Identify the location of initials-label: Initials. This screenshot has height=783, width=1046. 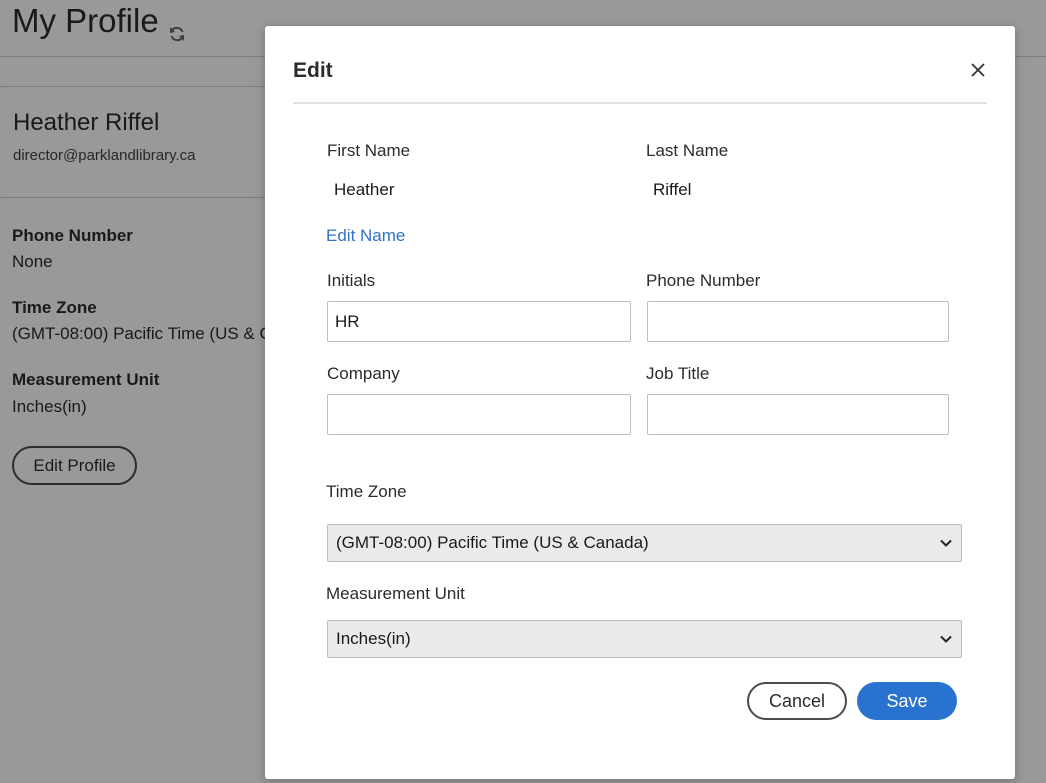
(351, 280).